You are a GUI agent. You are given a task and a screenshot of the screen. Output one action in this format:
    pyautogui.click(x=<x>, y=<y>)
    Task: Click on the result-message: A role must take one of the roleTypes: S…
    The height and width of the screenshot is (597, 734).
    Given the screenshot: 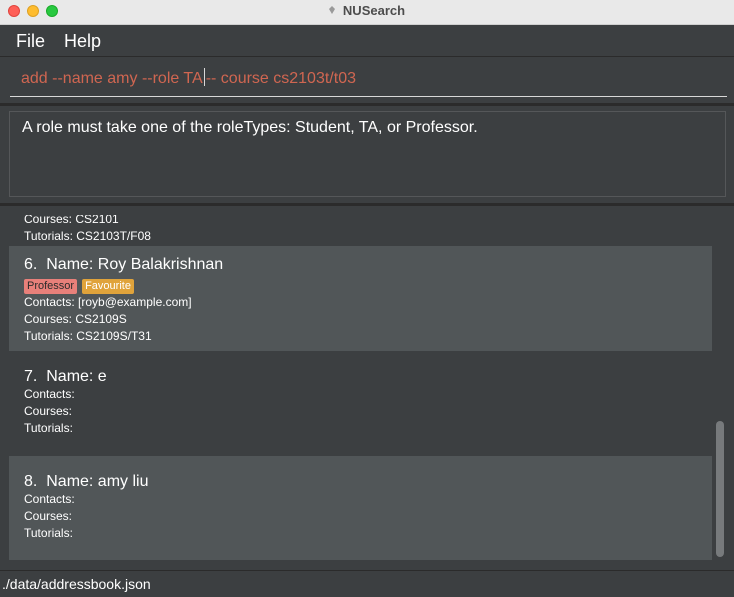 What is the action you would take?
    pyautogui.click(x=250, y=127)
    